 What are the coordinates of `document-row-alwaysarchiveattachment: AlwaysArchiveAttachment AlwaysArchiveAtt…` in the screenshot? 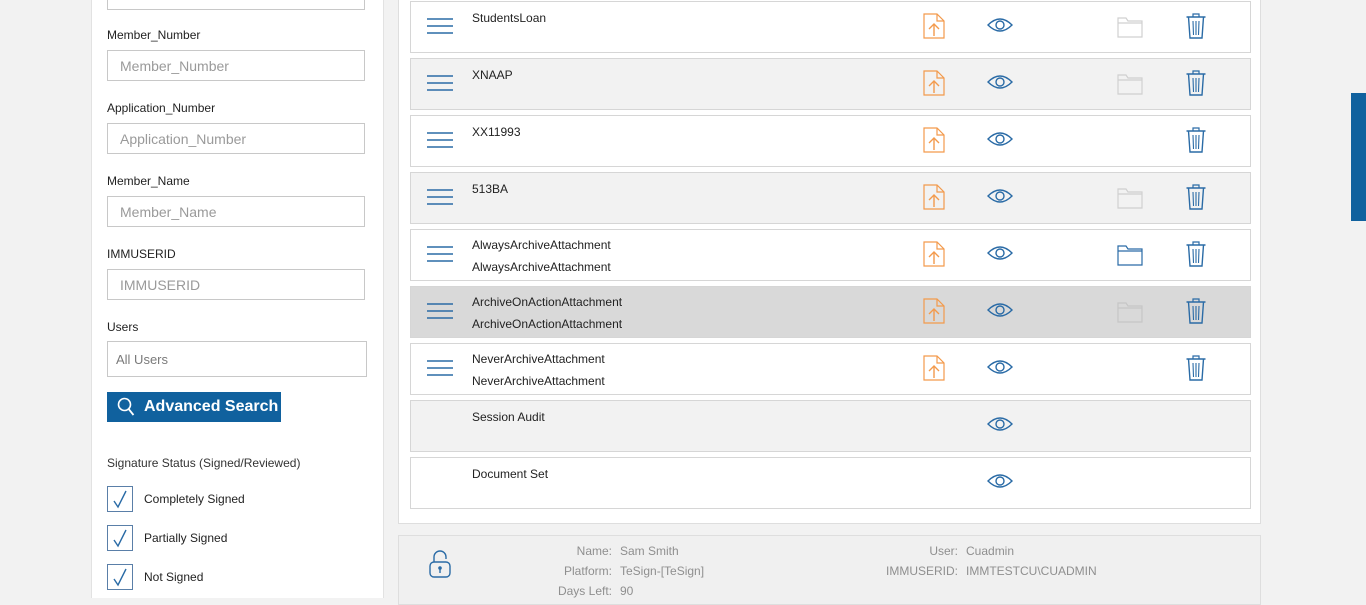 It's located at (830, 255).